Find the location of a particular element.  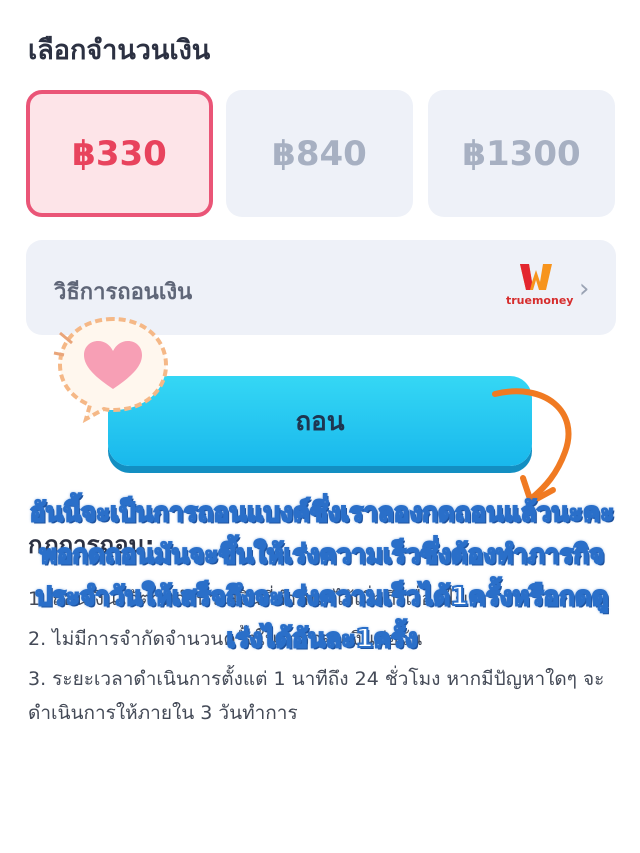

amount-option-840: ฿840 is located at coordinates (319, 153).